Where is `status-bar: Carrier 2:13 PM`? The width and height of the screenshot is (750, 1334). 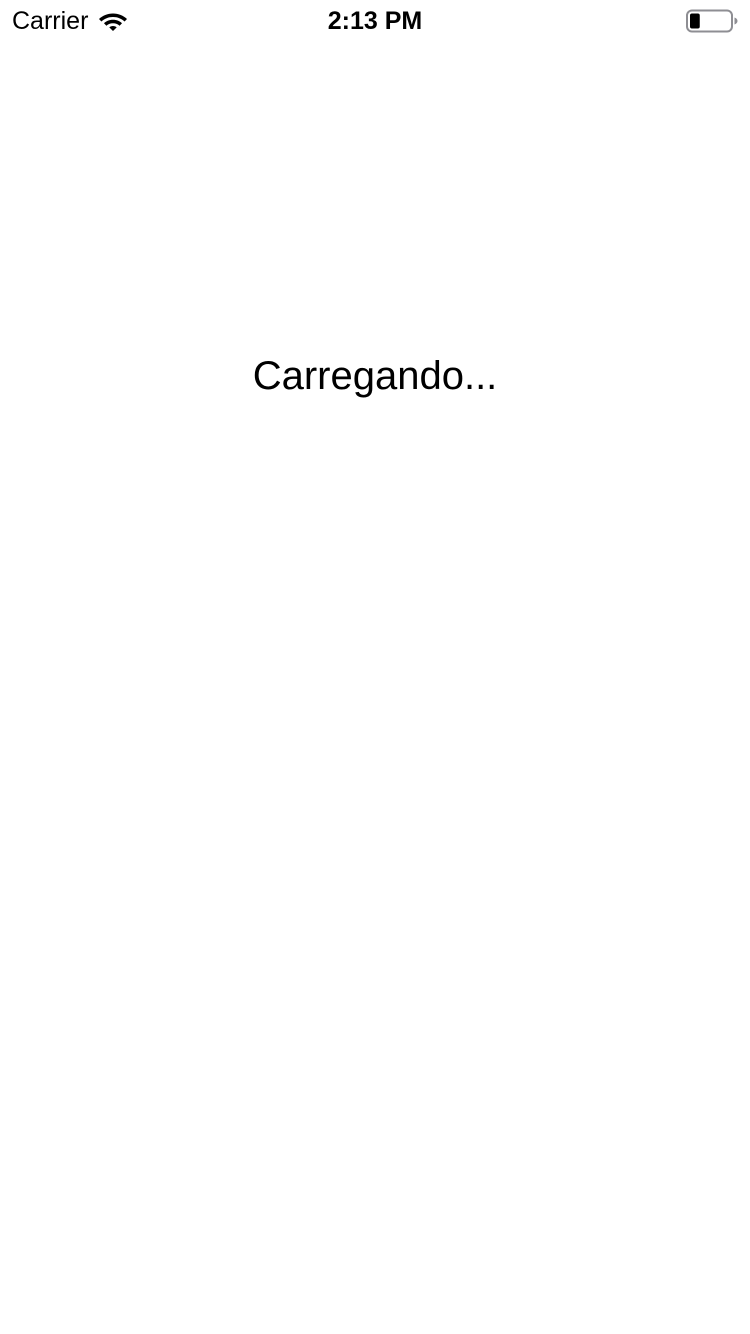 status-bar: Carrier 2:13 PM is located at coordinates (375, 20).